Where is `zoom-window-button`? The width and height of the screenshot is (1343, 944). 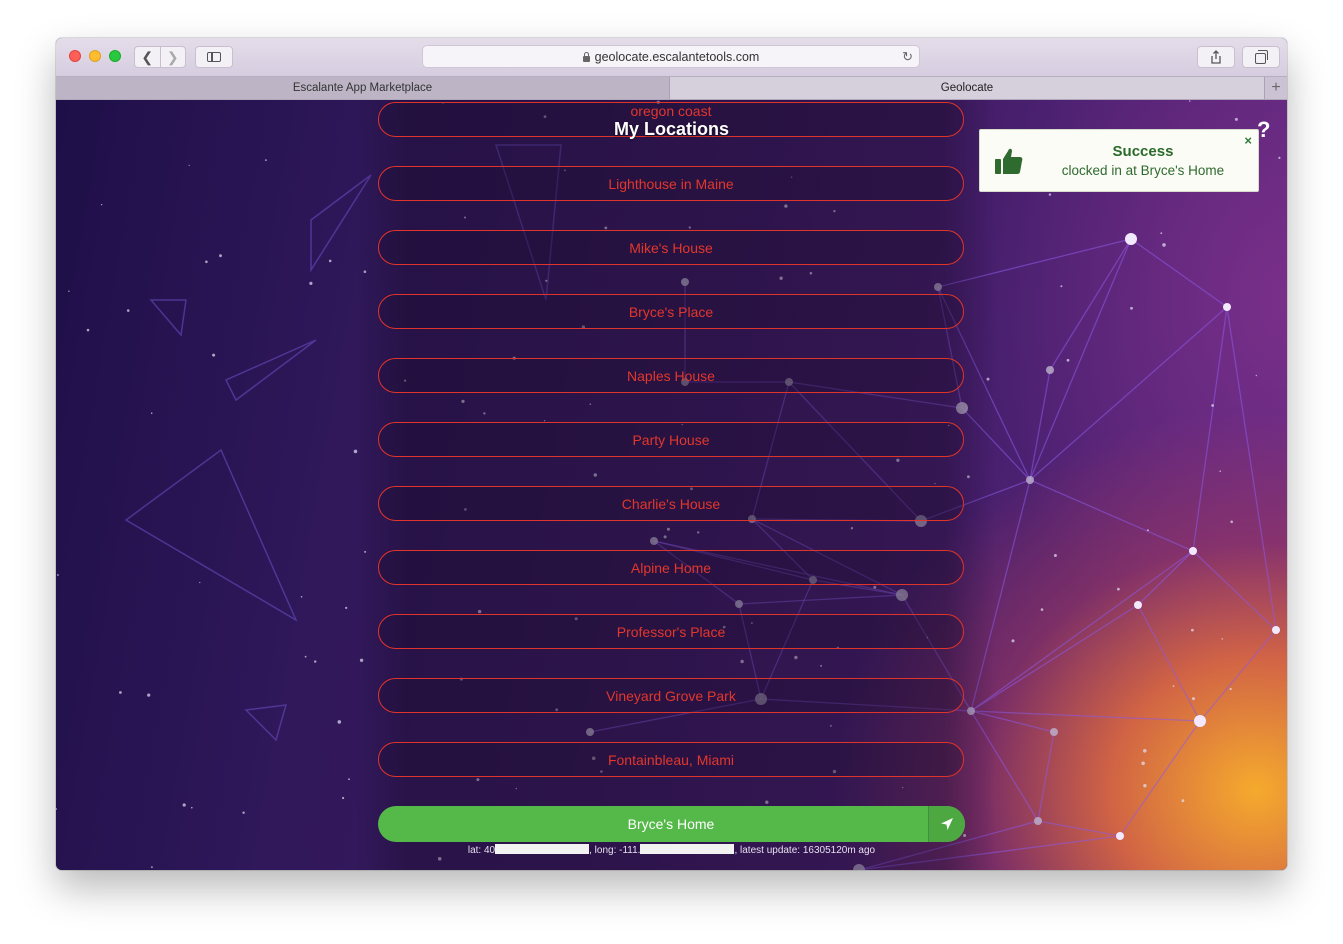
zoom-window-button is located at coordinates (115, 56).